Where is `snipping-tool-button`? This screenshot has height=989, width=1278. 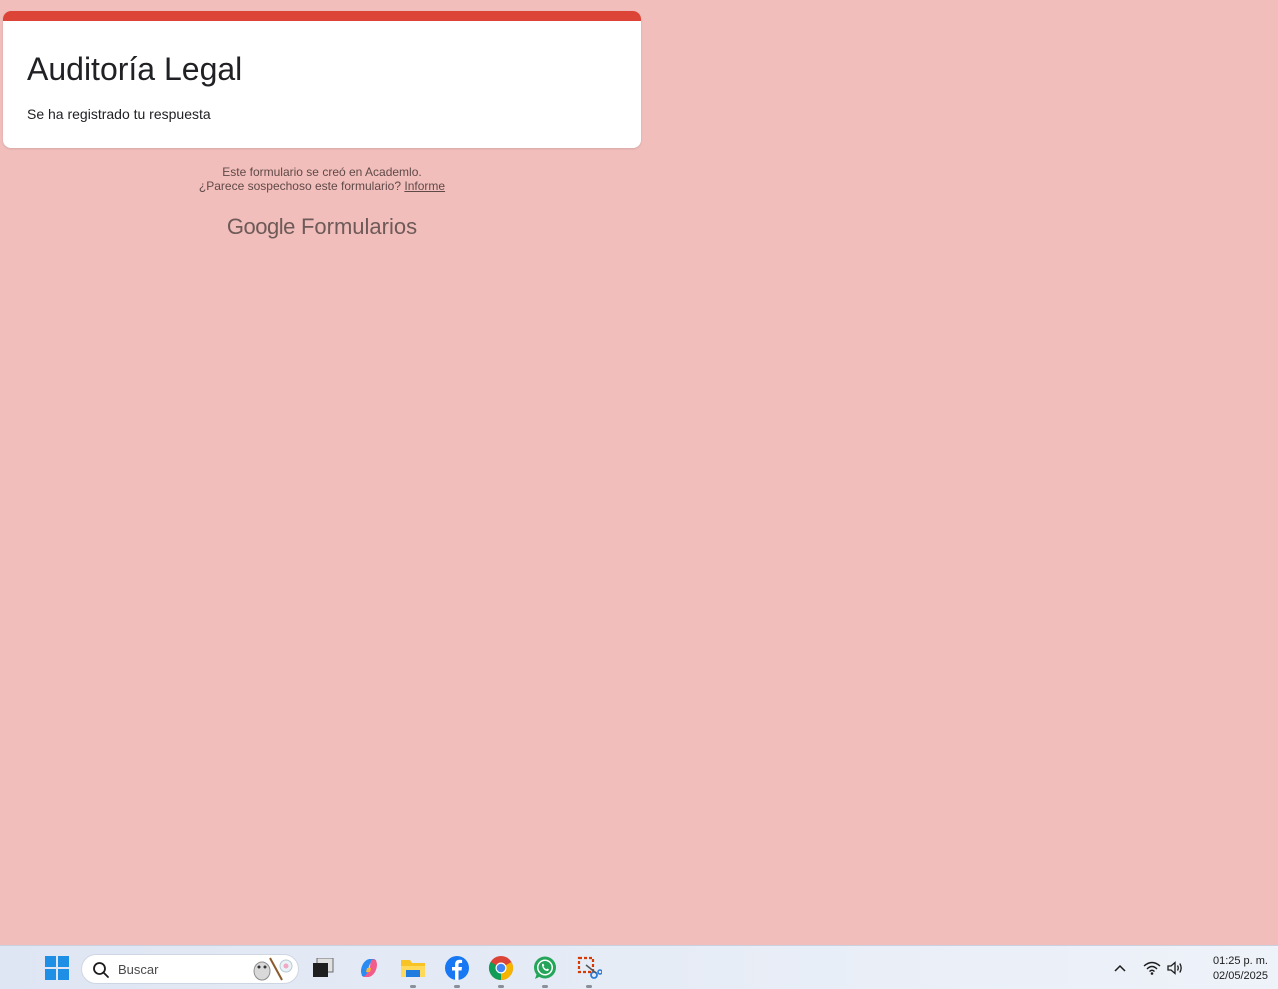
snipping-tool-button is located at coordinates (589, 970).